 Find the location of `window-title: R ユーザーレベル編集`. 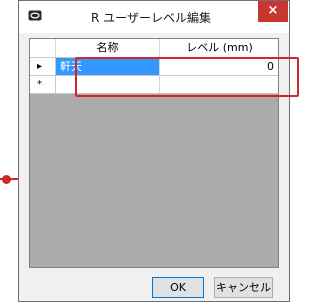

window-title: R ユーザーレベル編集 is located at coordinates (151, 18).